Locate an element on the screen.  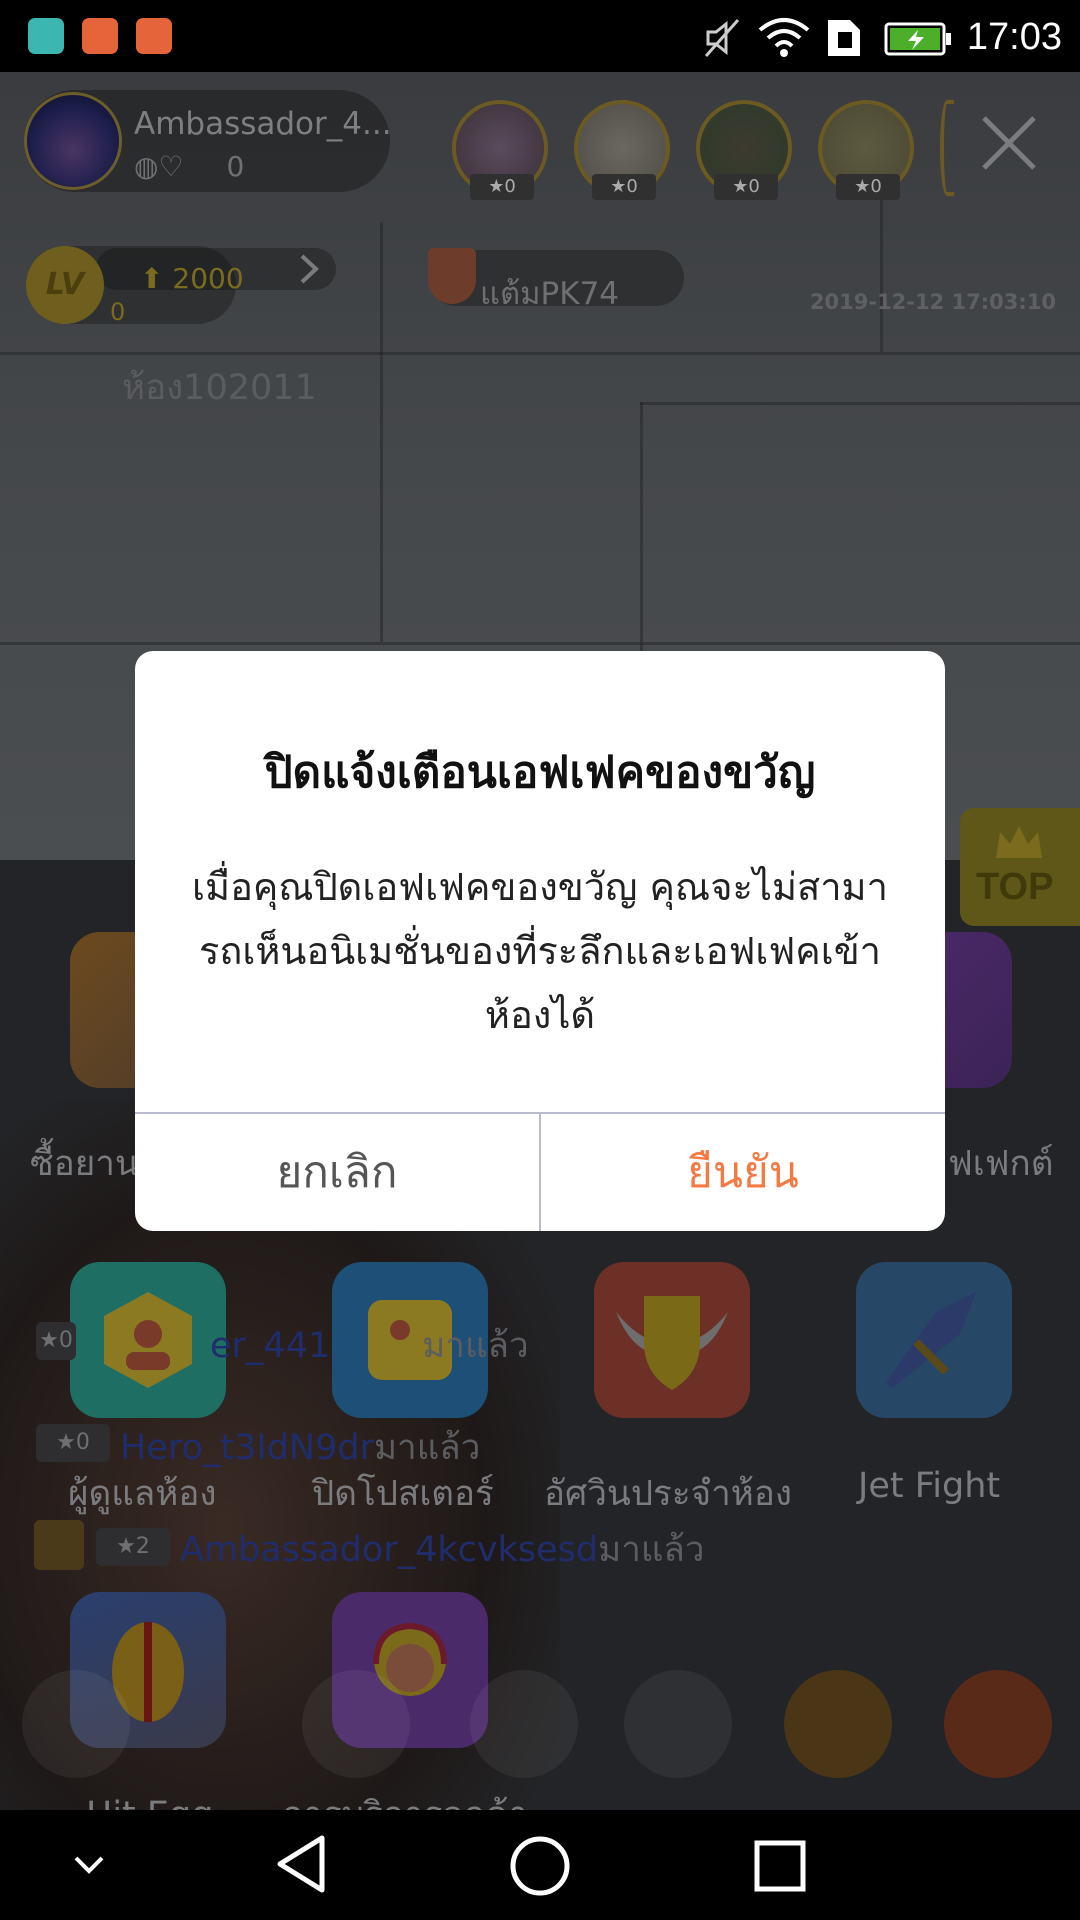
status-bar: 17:03 is located at coordinates (540, 36).